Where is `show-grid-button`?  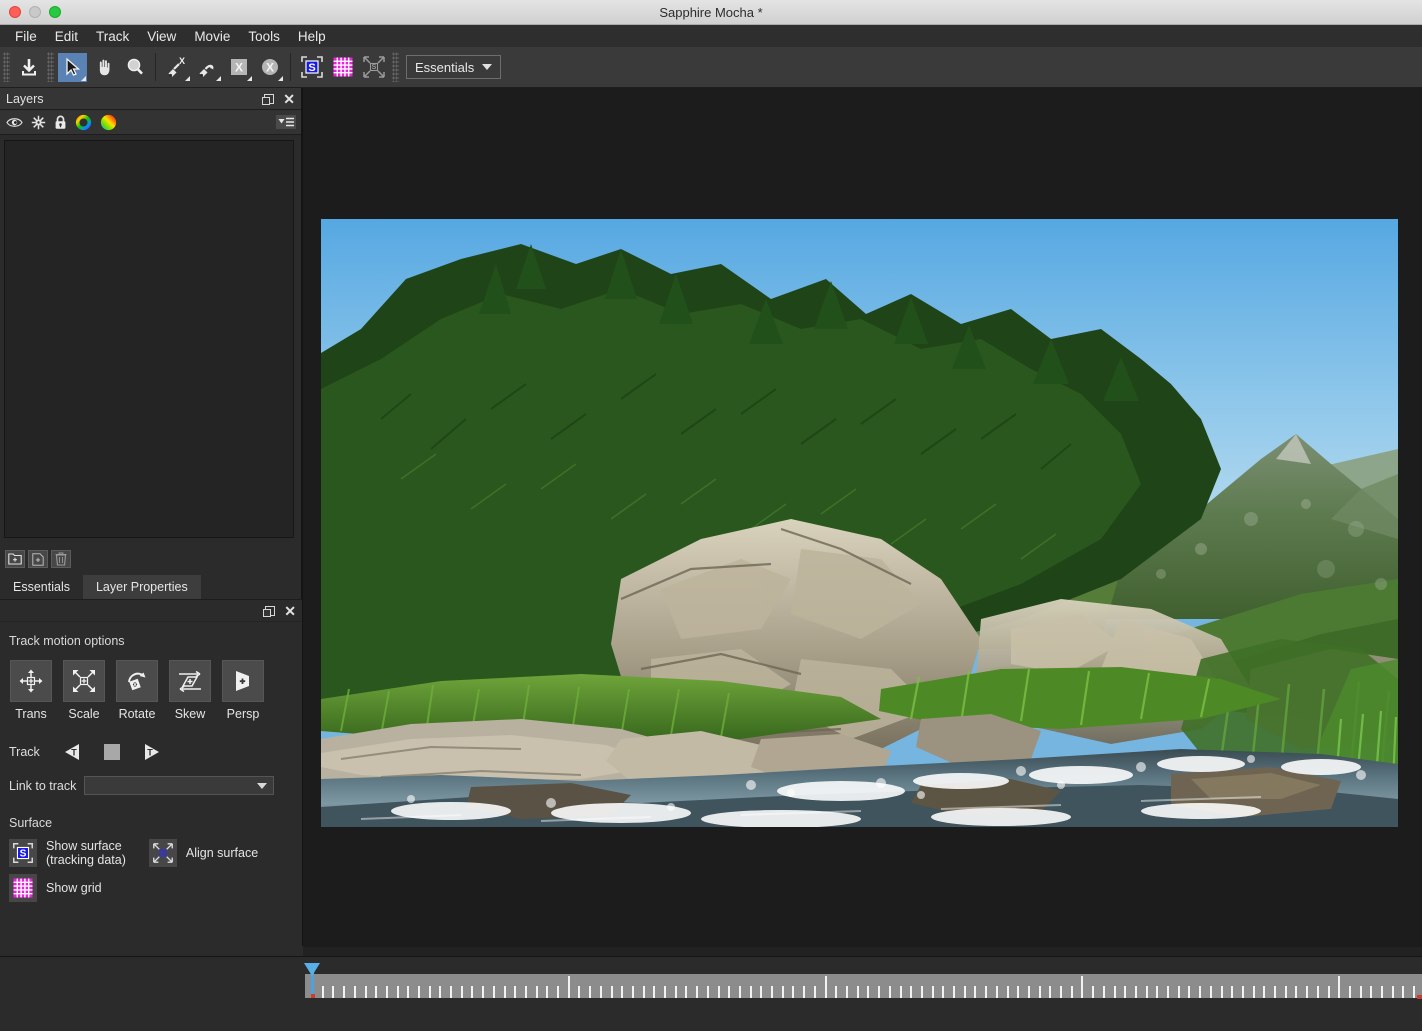 show-grid-button is located at coordinates (342, 67).